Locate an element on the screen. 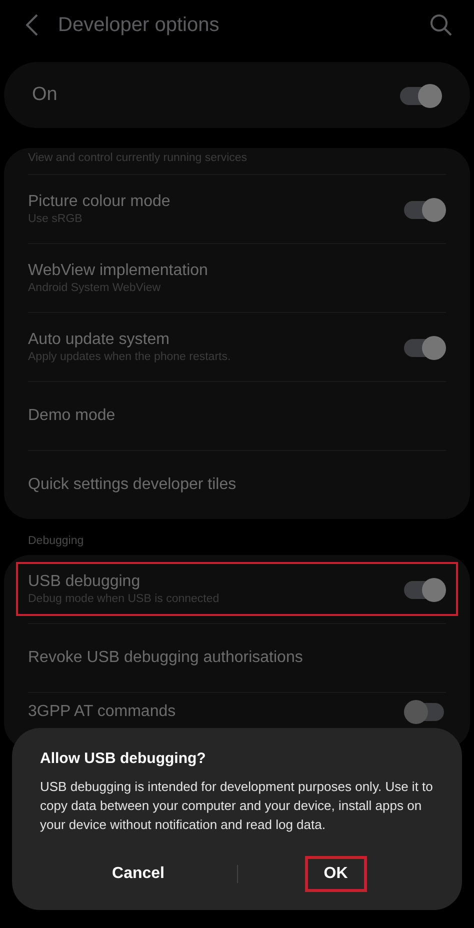 The width and height of the screenshot is (474, 928). section-heading: Debugging is located at coordinates (56, 541).